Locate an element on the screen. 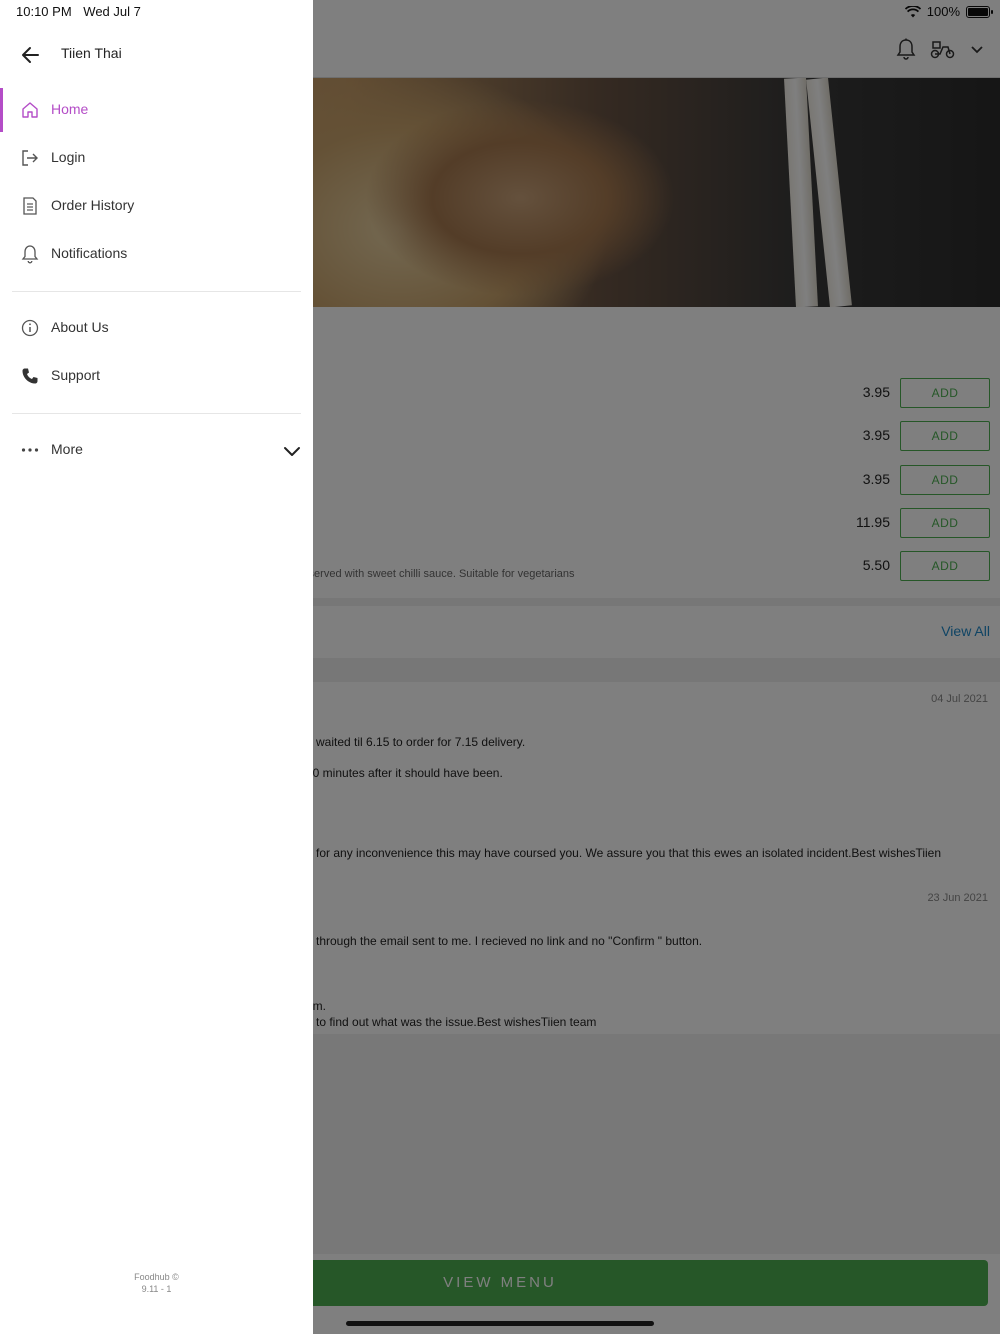 The height and width of the screenshot is (1334, 1000). phone-icon is located at coordinates (30, 376).